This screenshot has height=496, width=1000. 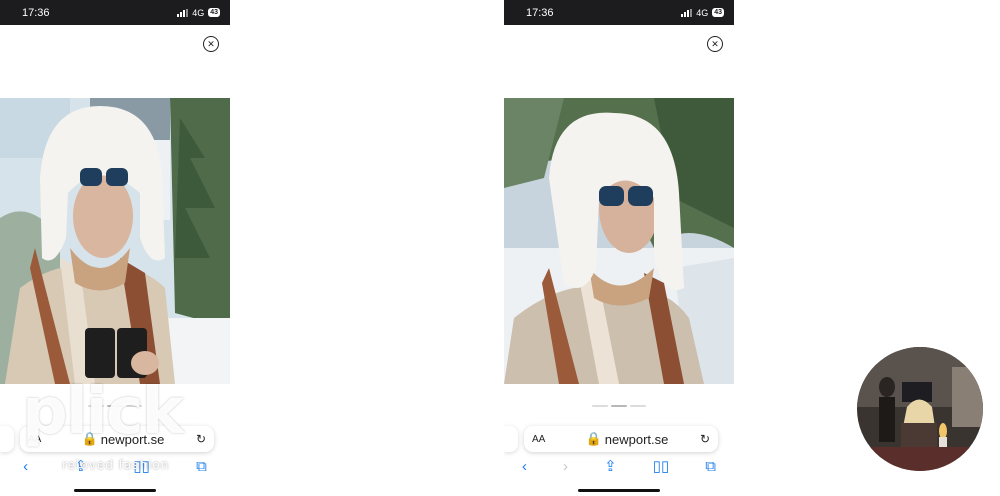 What do you see at coordinates (543, 439) in the screenshot?
I see `text-size-button: AA` at bounding box center [543, 439].